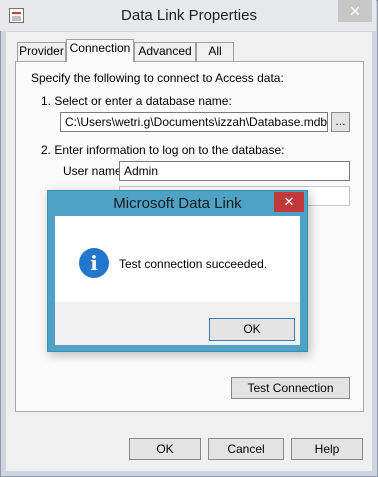  Describe the element at coordinates (290, 388) in the screenshot. I see `test-connection-button: Test Connection` at that location.